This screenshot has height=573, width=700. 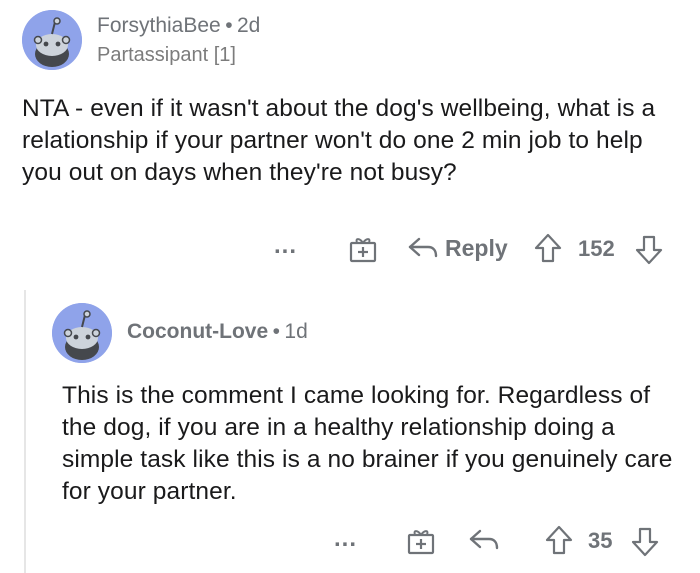 I want to click on comment-header: ForsythiaBee • 2d, so click(x=178, y=26).